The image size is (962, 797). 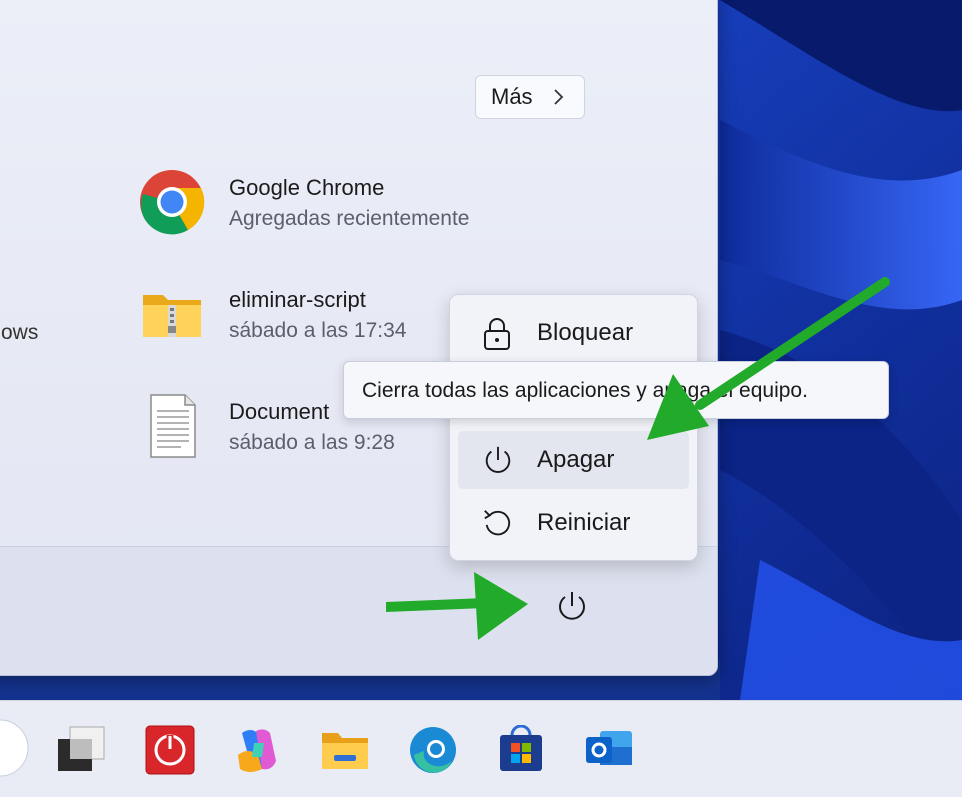 I want to click on microsoft-store-icon, so click(x=521, y=750).